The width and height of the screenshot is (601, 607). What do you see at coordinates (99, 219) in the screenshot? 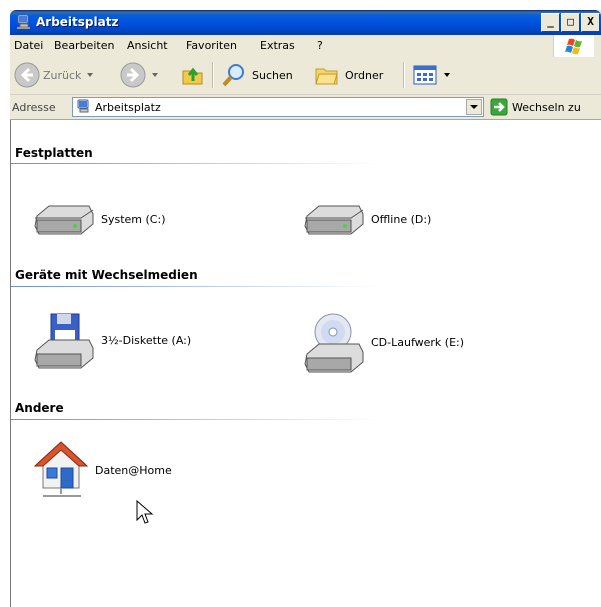
I see `drive-item-system-c: System (C:)` at bounding box center [99, 219].